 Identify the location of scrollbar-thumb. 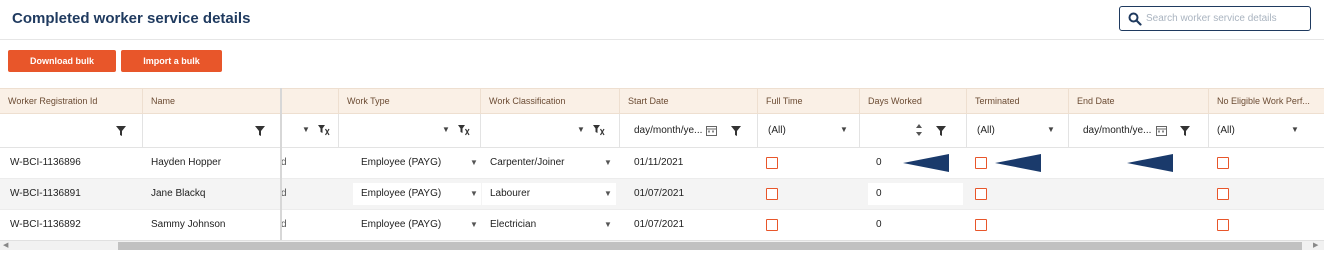
(710, 246).